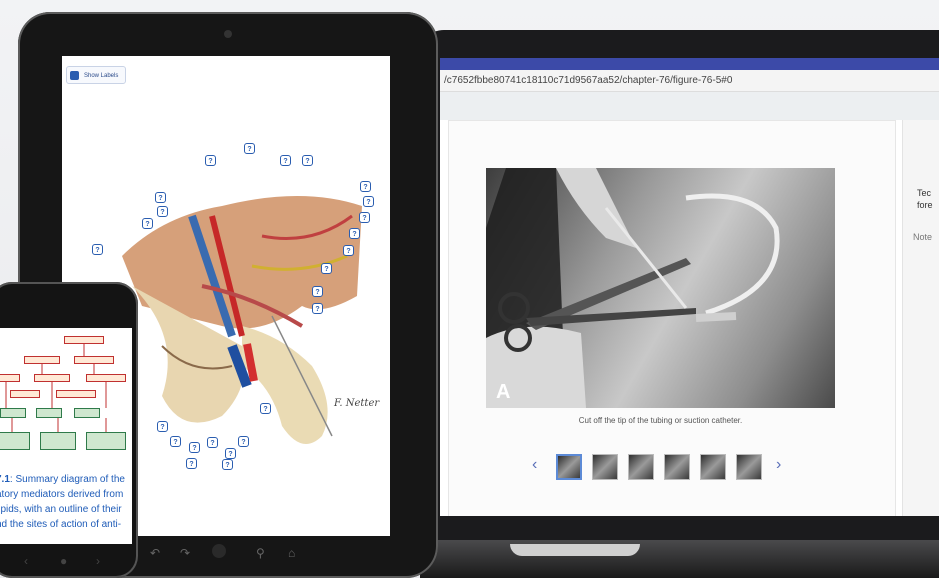  Describe the element at coordinates (219, 551) in the screenshot. I see `home-button` at that location.